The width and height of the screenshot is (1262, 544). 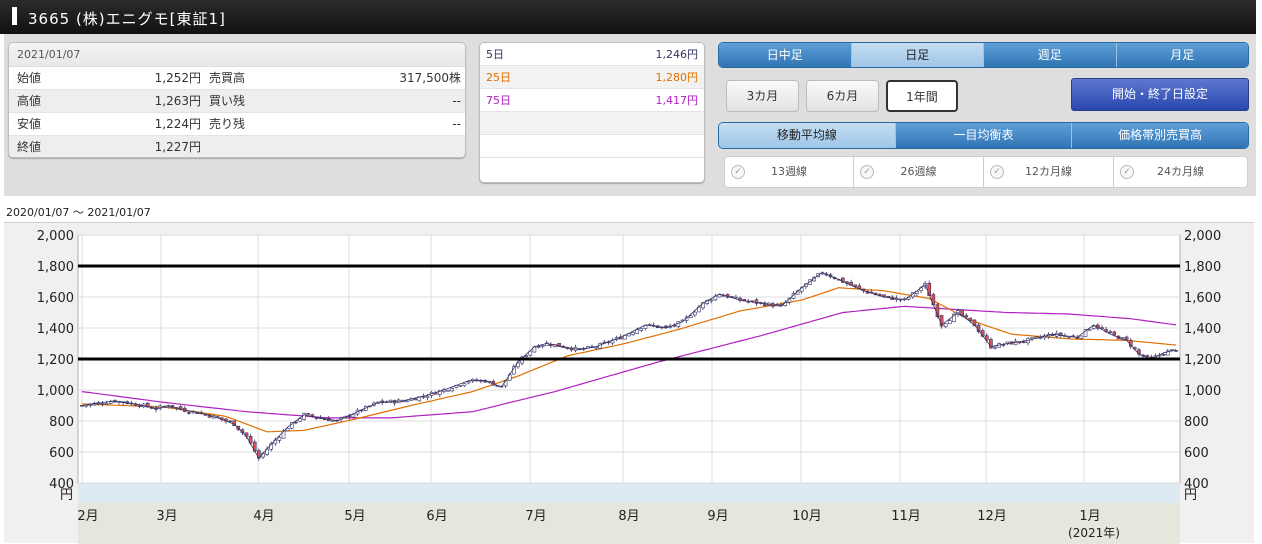 I want to click on chart-date-range: 2020/01/07 ～ 2021/01/07, so click(x=78, y=212).